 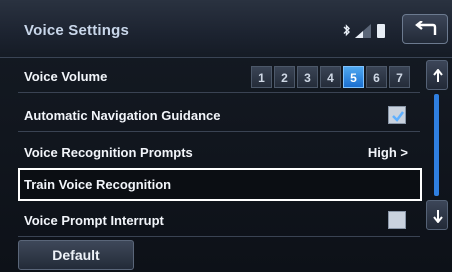 What do you see at coordinates (261, 77) in the screenshot?
I see `volume-level-1-button: 1` at bounding box center [261, 77].